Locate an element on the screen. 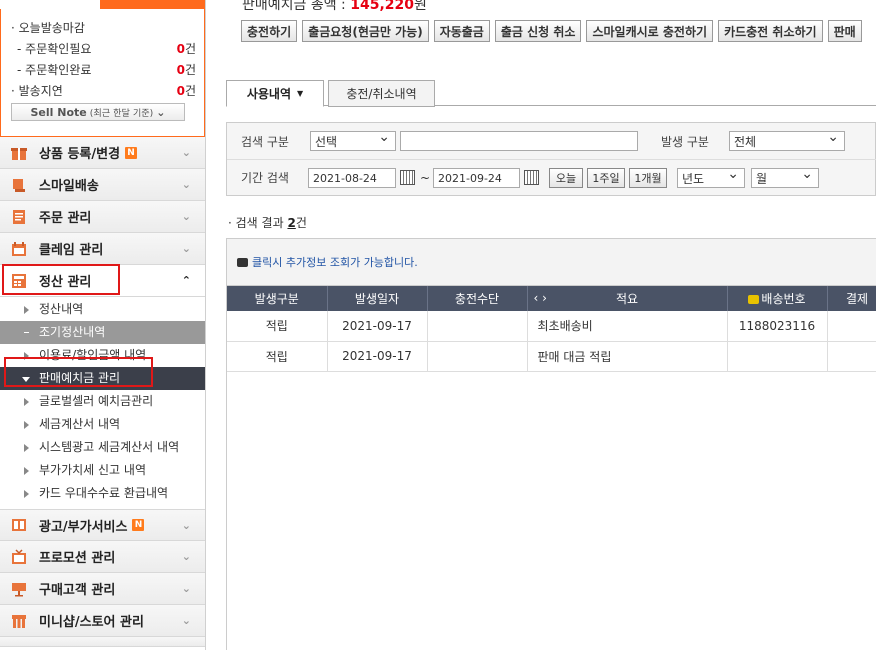 Image resolution: width=876 pixels, height=650 pixels. cell-delivery-no is located at coordinates (777, 356).